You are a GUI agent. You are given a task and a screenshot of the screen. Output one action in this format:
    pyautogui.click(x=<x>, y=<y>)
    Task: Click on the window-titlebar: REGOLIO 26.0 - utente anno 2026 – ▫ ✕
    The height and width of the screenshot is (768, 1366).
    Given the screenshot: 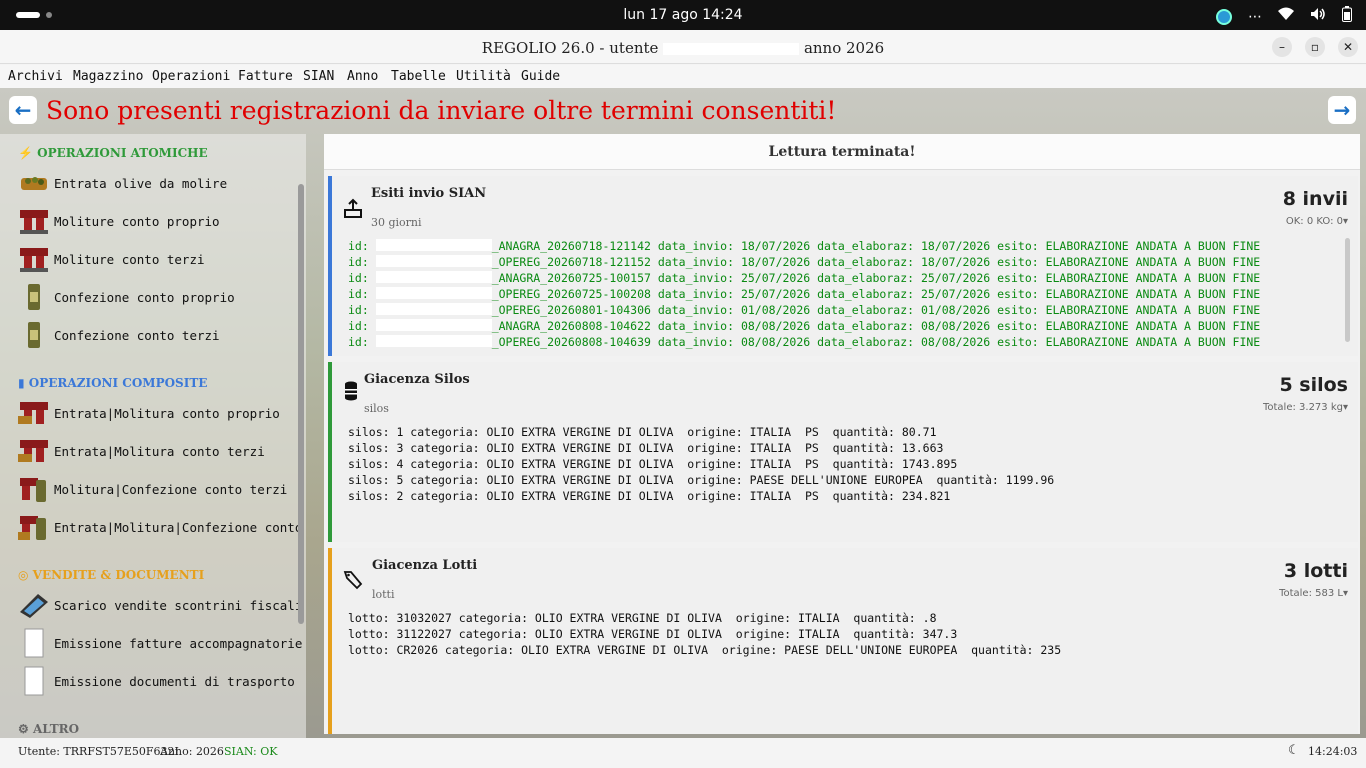 What is the action you would take?
    pyautogui.click(x=683, y=47)
    